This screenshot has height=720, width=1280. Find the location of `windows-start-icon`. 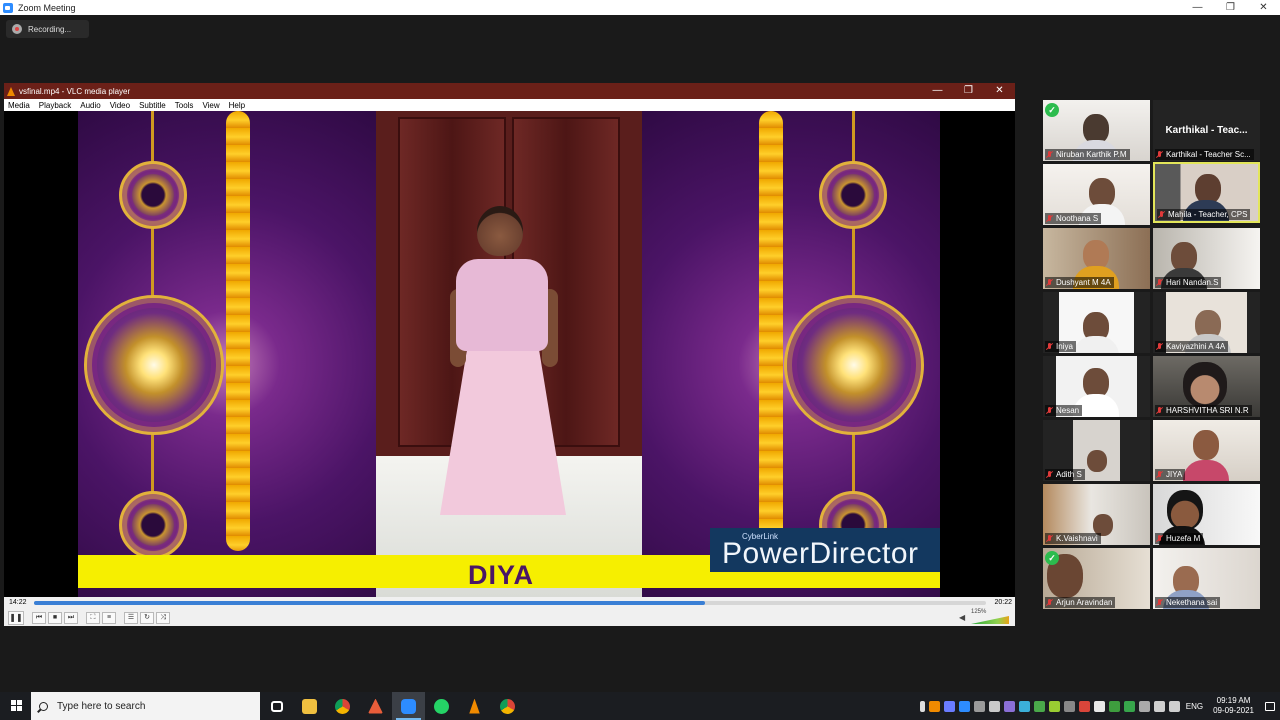

windows-start-icon is located at coordinates (15, 706).